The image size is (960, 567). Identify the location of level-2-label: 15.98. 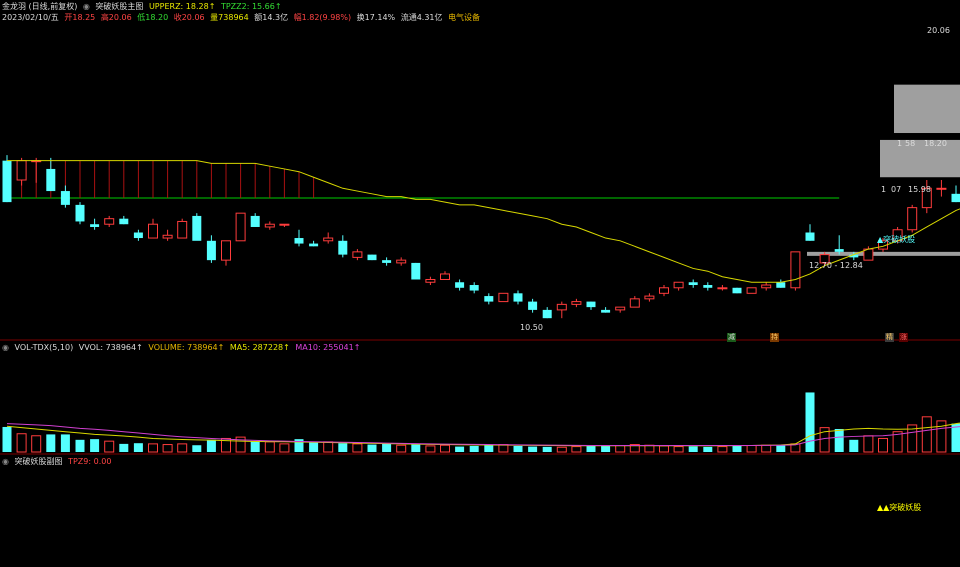
(919, 189).